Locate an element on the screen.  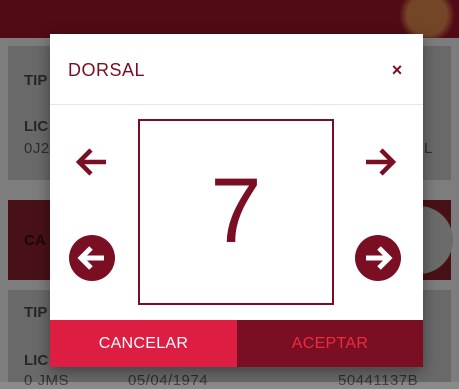
arrow-left-icon is located at coordinates (92, 162).